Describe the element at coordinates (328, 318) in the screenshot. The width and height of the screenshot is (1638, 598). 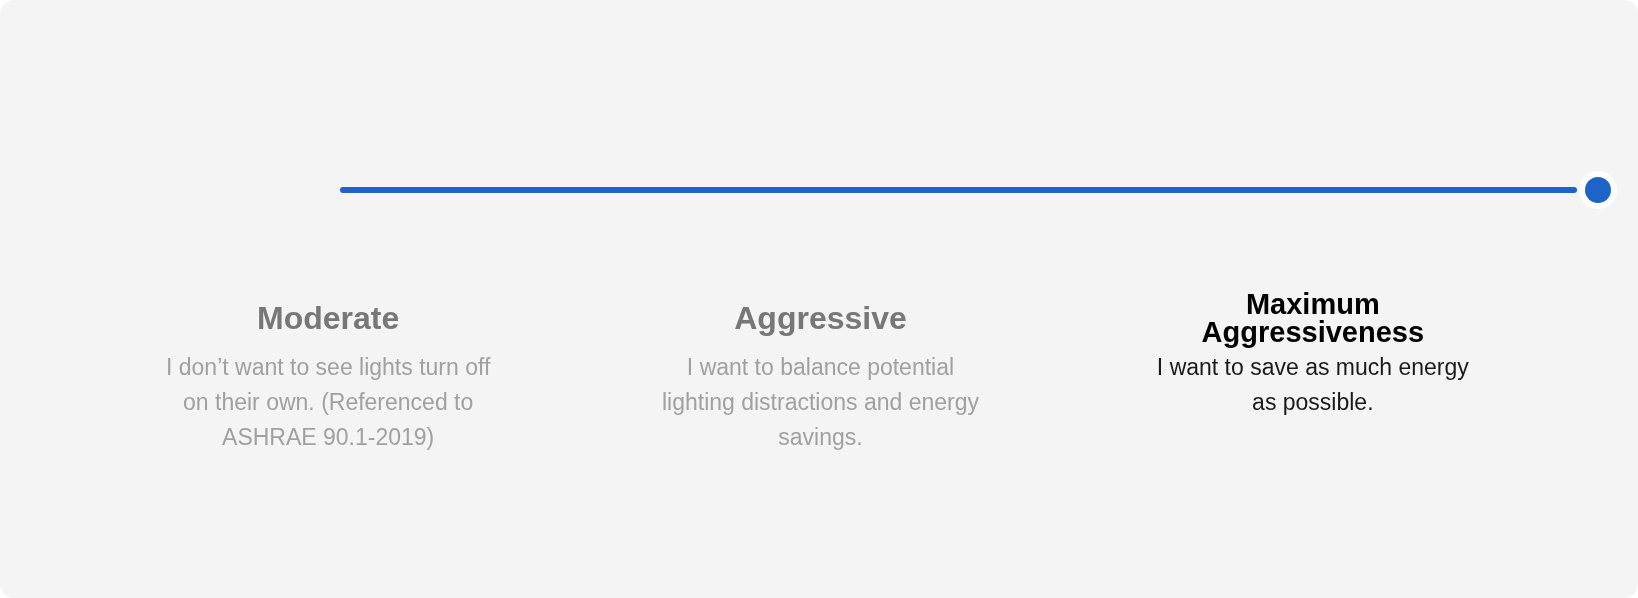
I see `option-title: Moderate` at that location.